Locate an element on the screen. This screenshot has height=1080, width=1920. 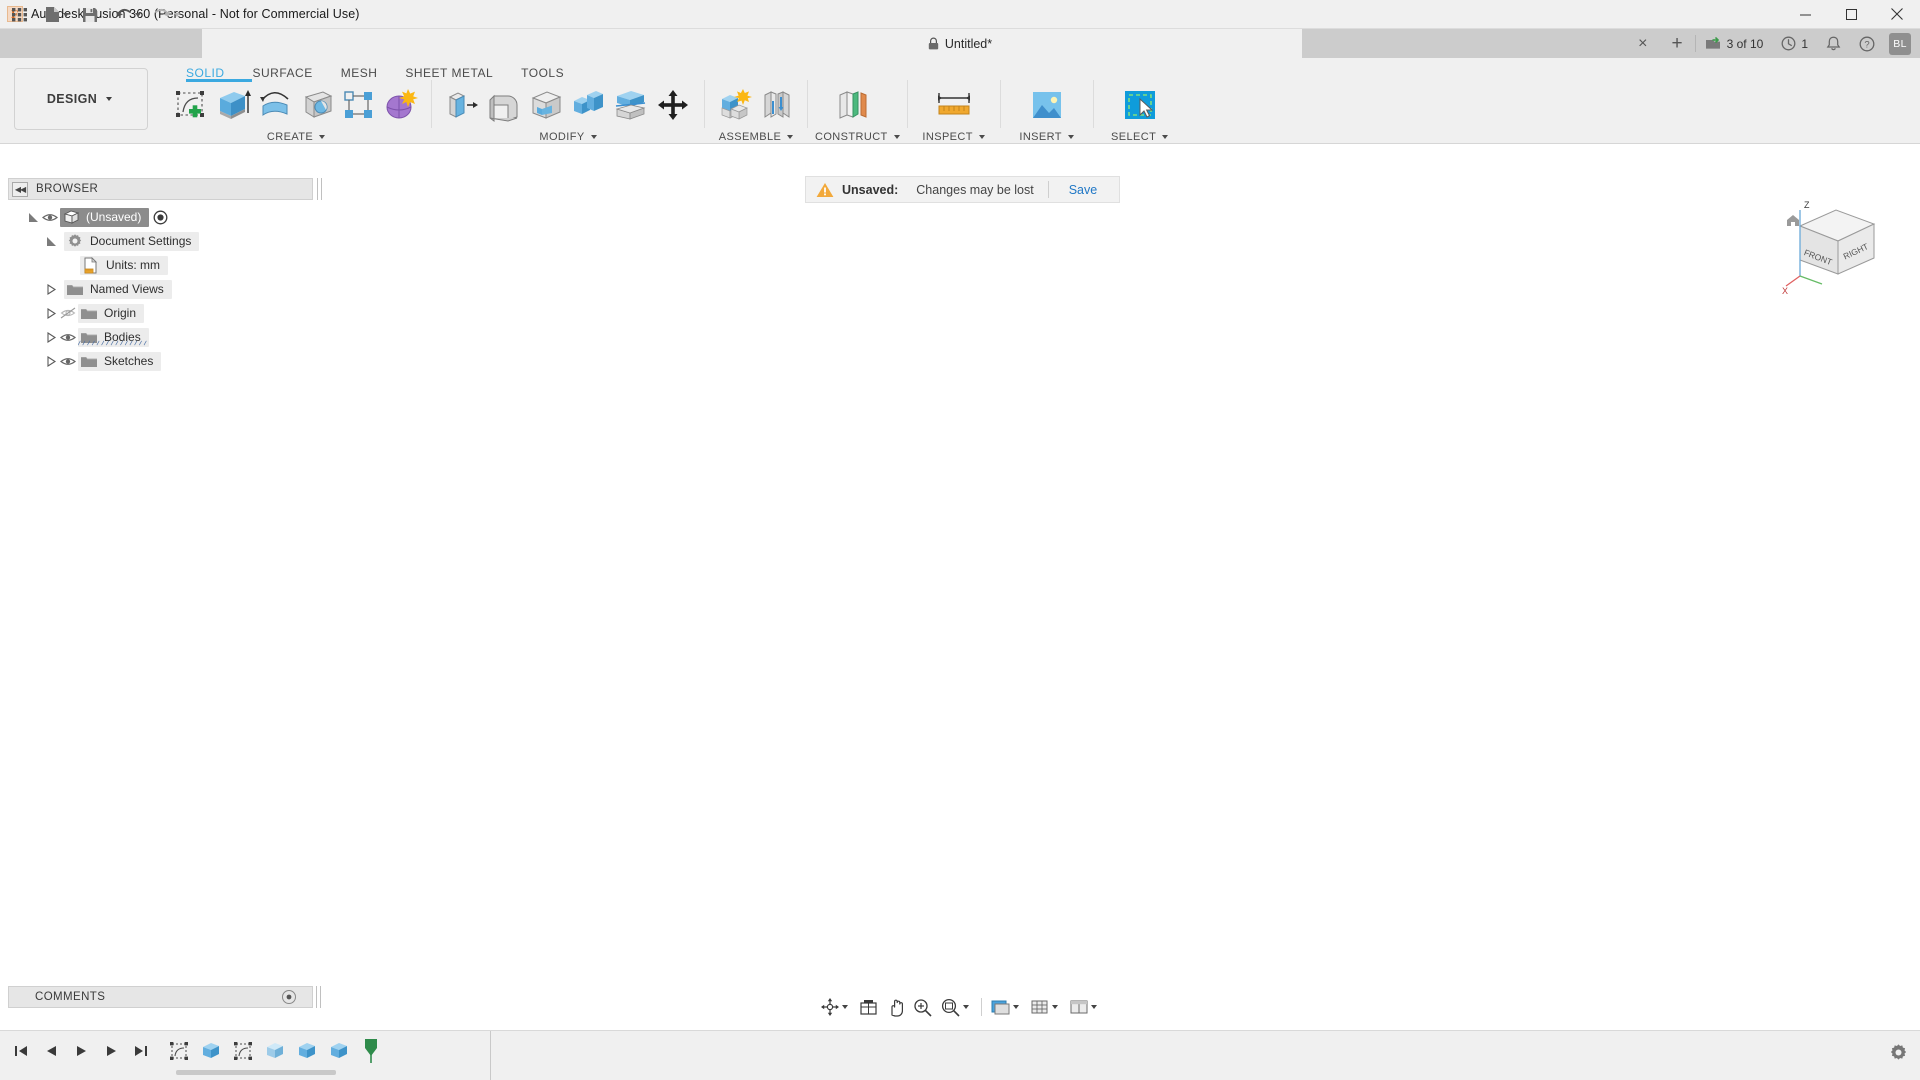
measure-icon is located at coordinates (954, 105).